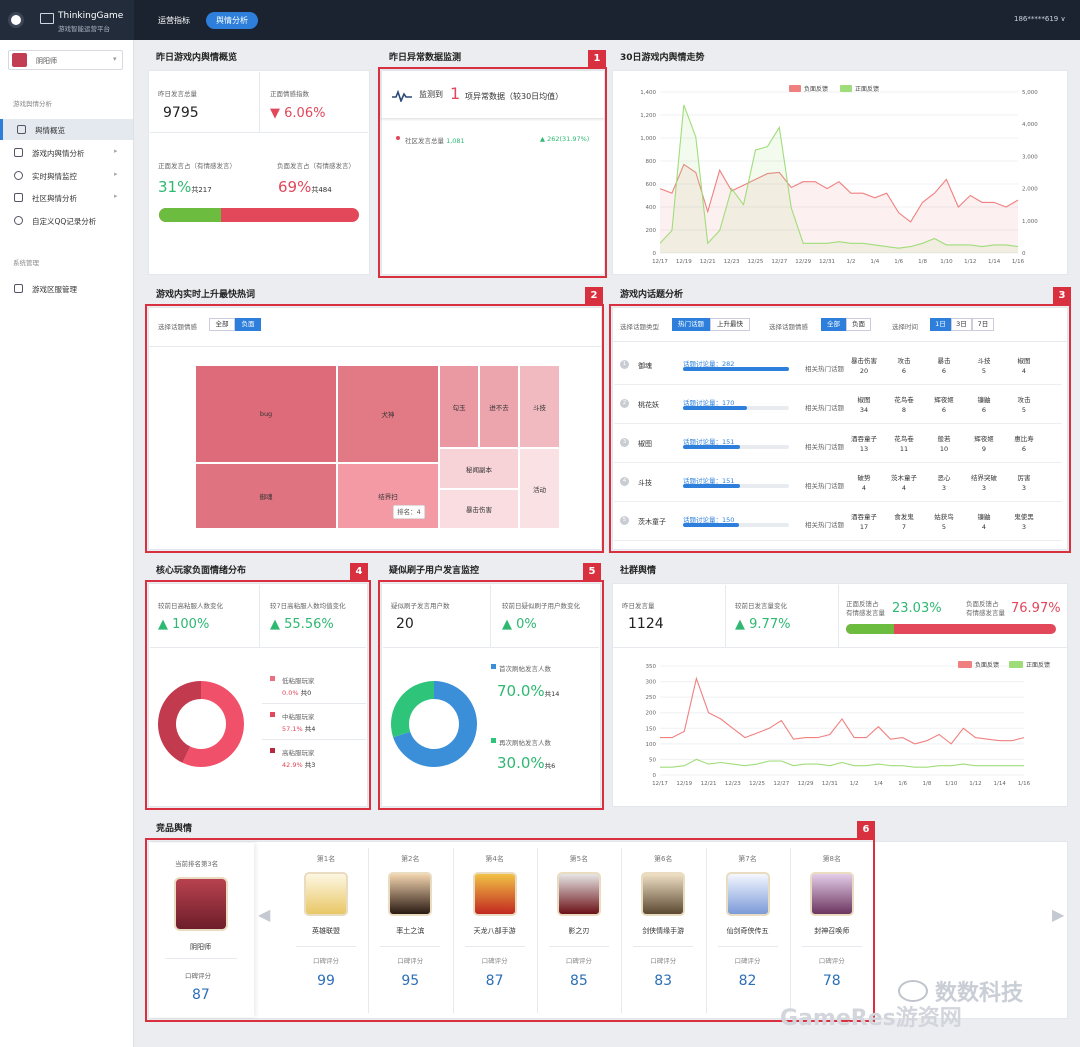  What do you see at coordinates (870, 629) in the screenshot?
I see `community-ratio-bar-positive` at bounding box center [870, 629].